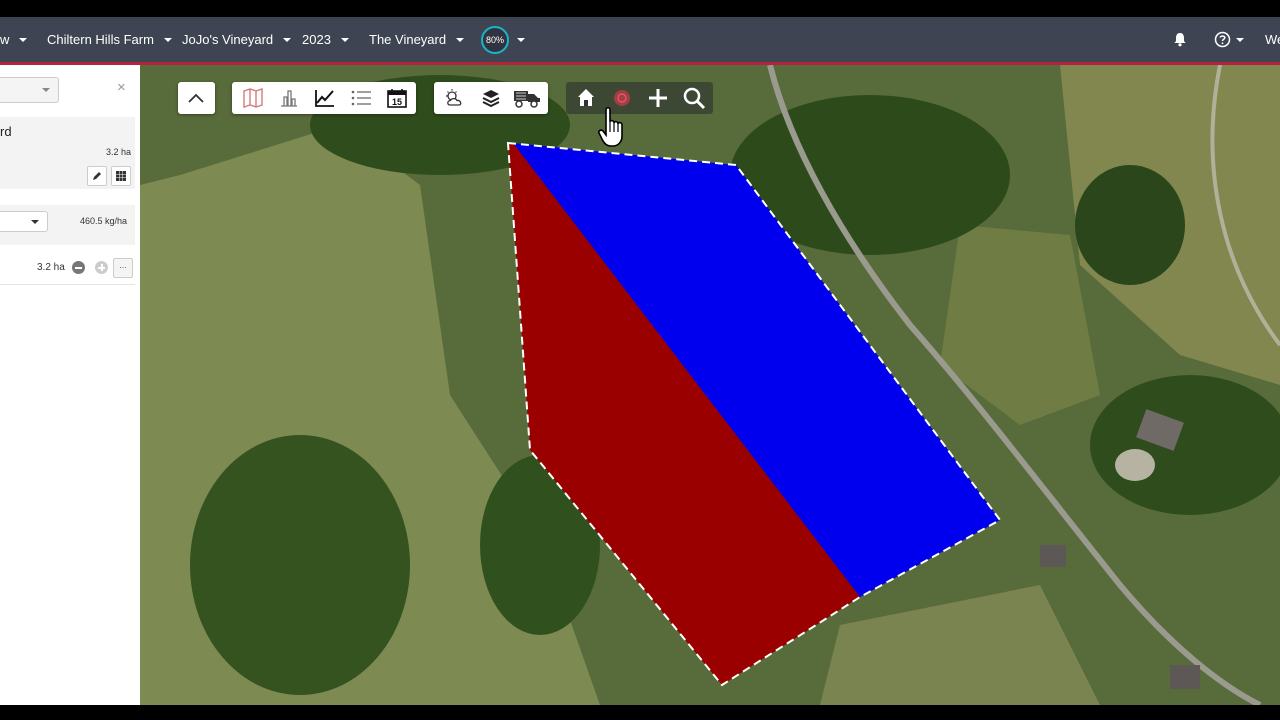 The width and height of the screenshot is (1280, 720). I want to click on grid-button, so click(121, 176).